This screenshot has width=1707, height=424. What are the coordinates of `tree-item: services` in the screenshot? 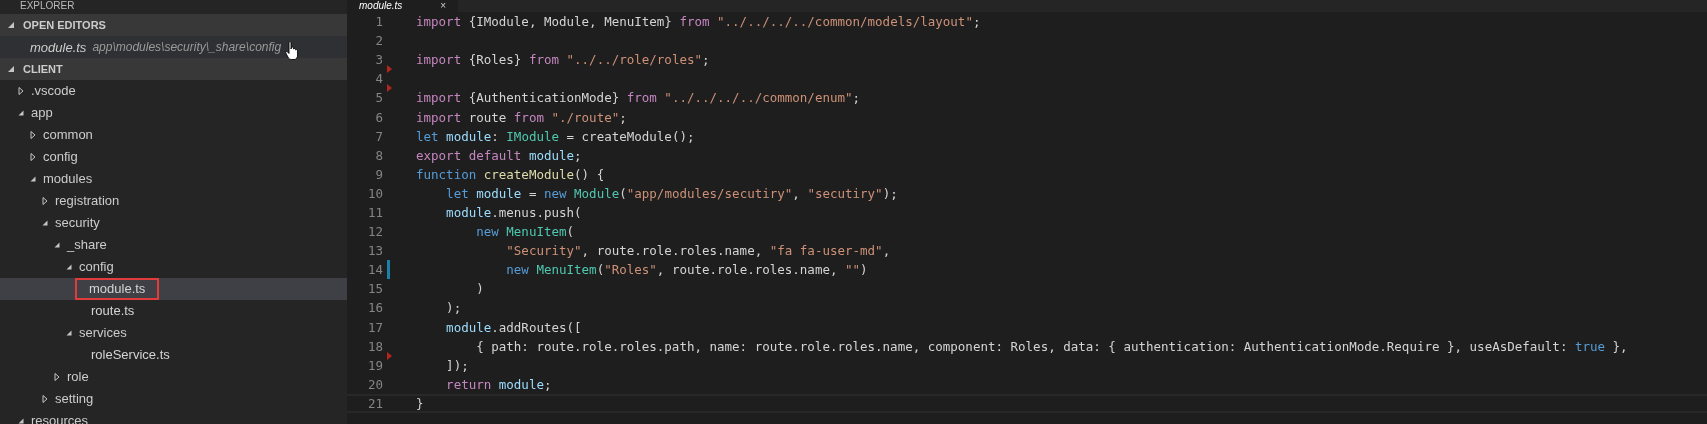 It's located at (173, 333).